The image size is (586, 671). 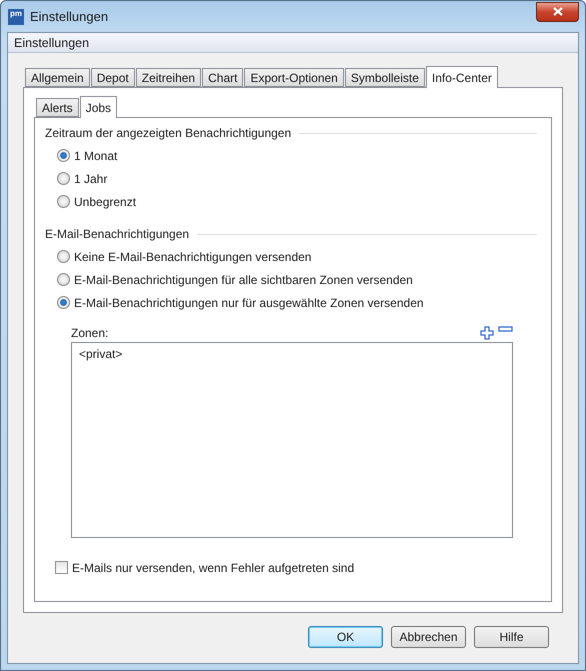 What do you see at coordinates (70, 16) in the screenshot?
I see `window-title: Einstellungen` at bounding box center [70, 16].